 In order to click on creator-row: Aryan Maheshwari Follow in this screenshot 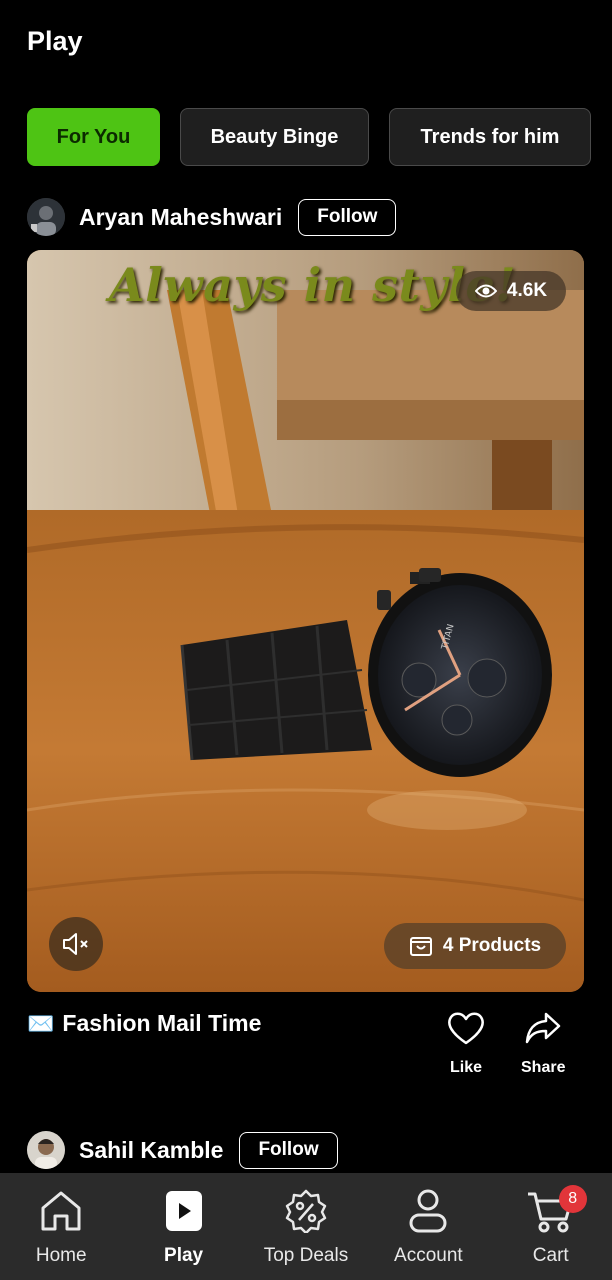, I will do `click(212, 217)`.